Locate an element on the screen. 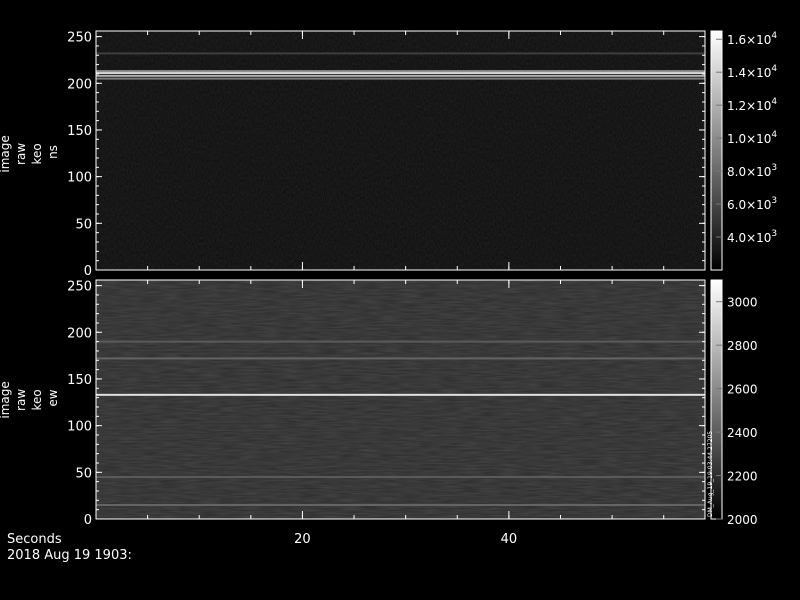 This screenshot has height=600, width=800. colorbar-tick-mantissa: 4.0×10 is located at coordinates (749, 238).